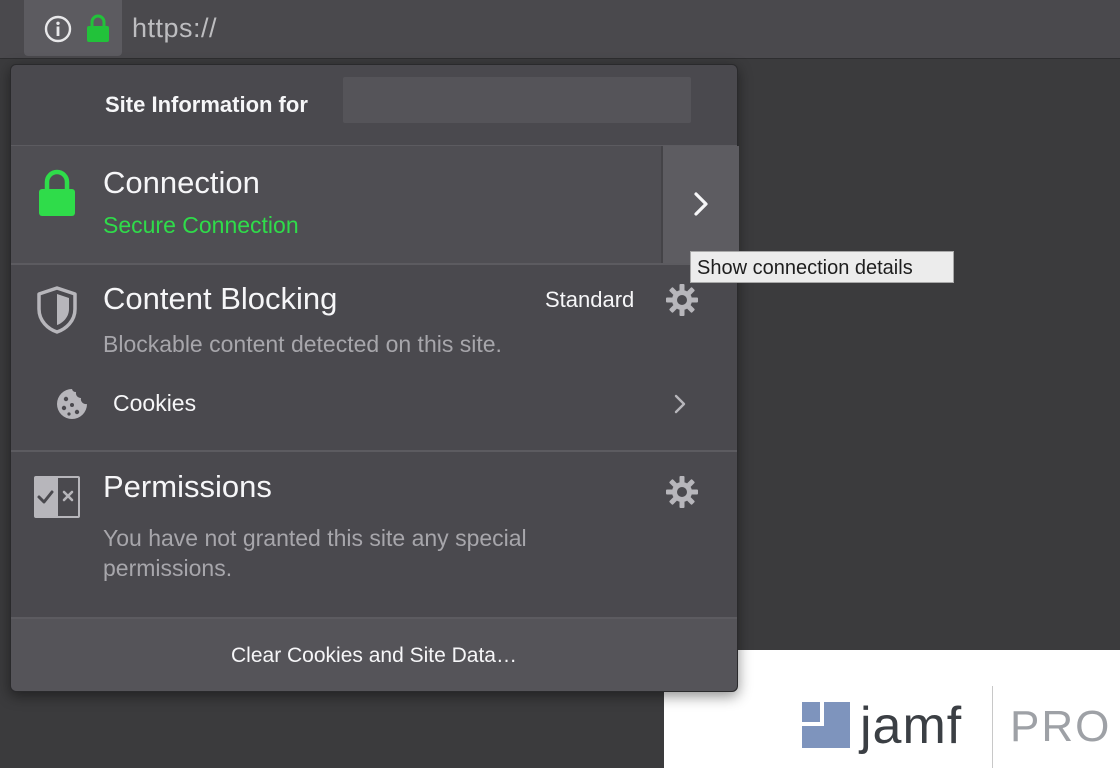  Describe the element at coordinates (174, 28) in the screenshot. I see `url-text: https://` at that location.